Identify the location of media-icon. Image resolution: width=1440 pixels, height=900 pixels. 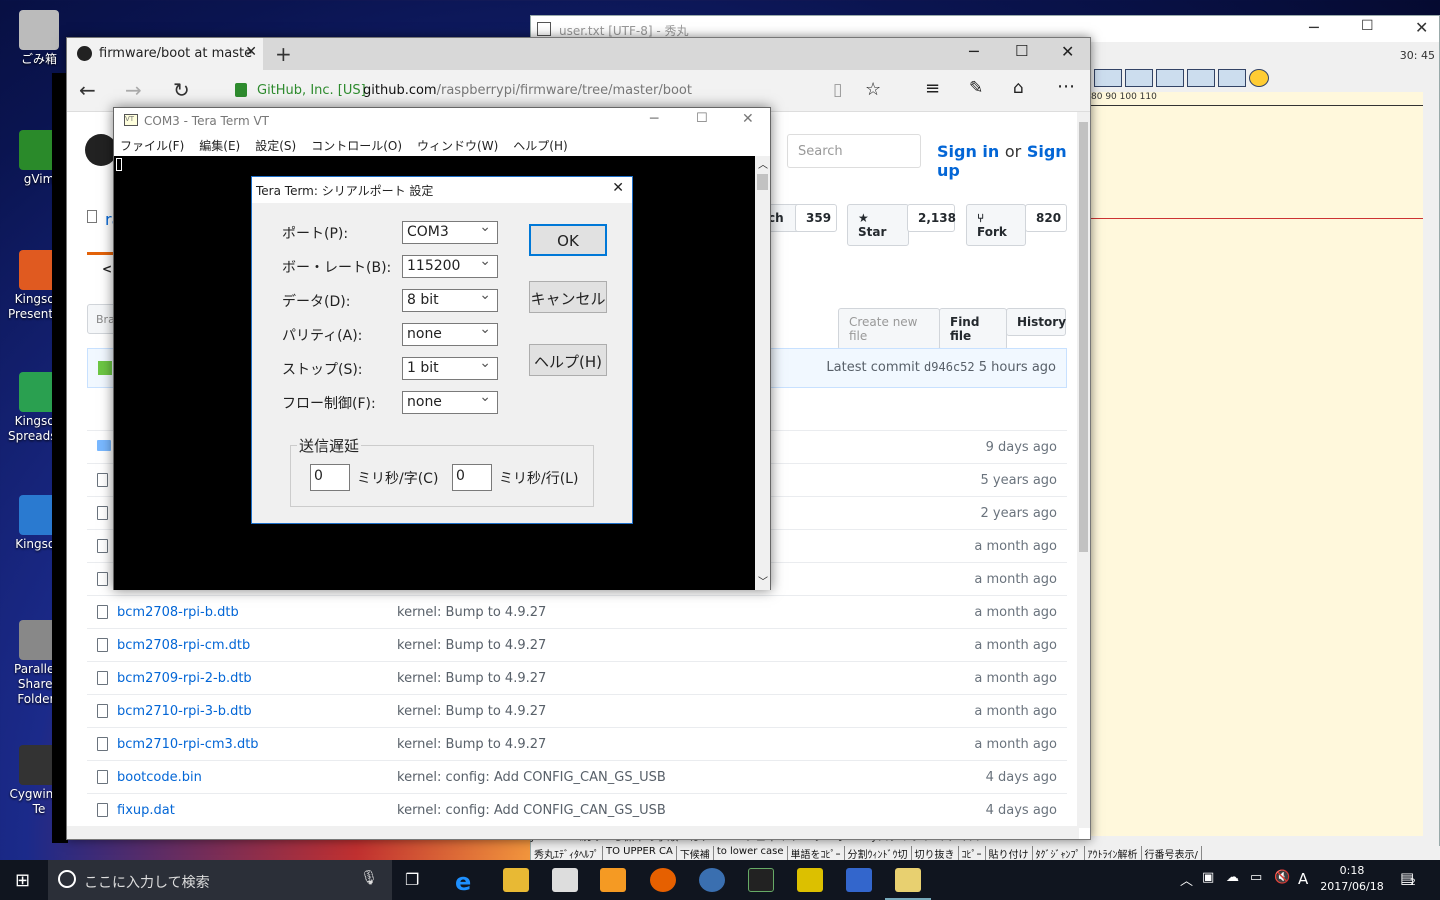
(613, 880).